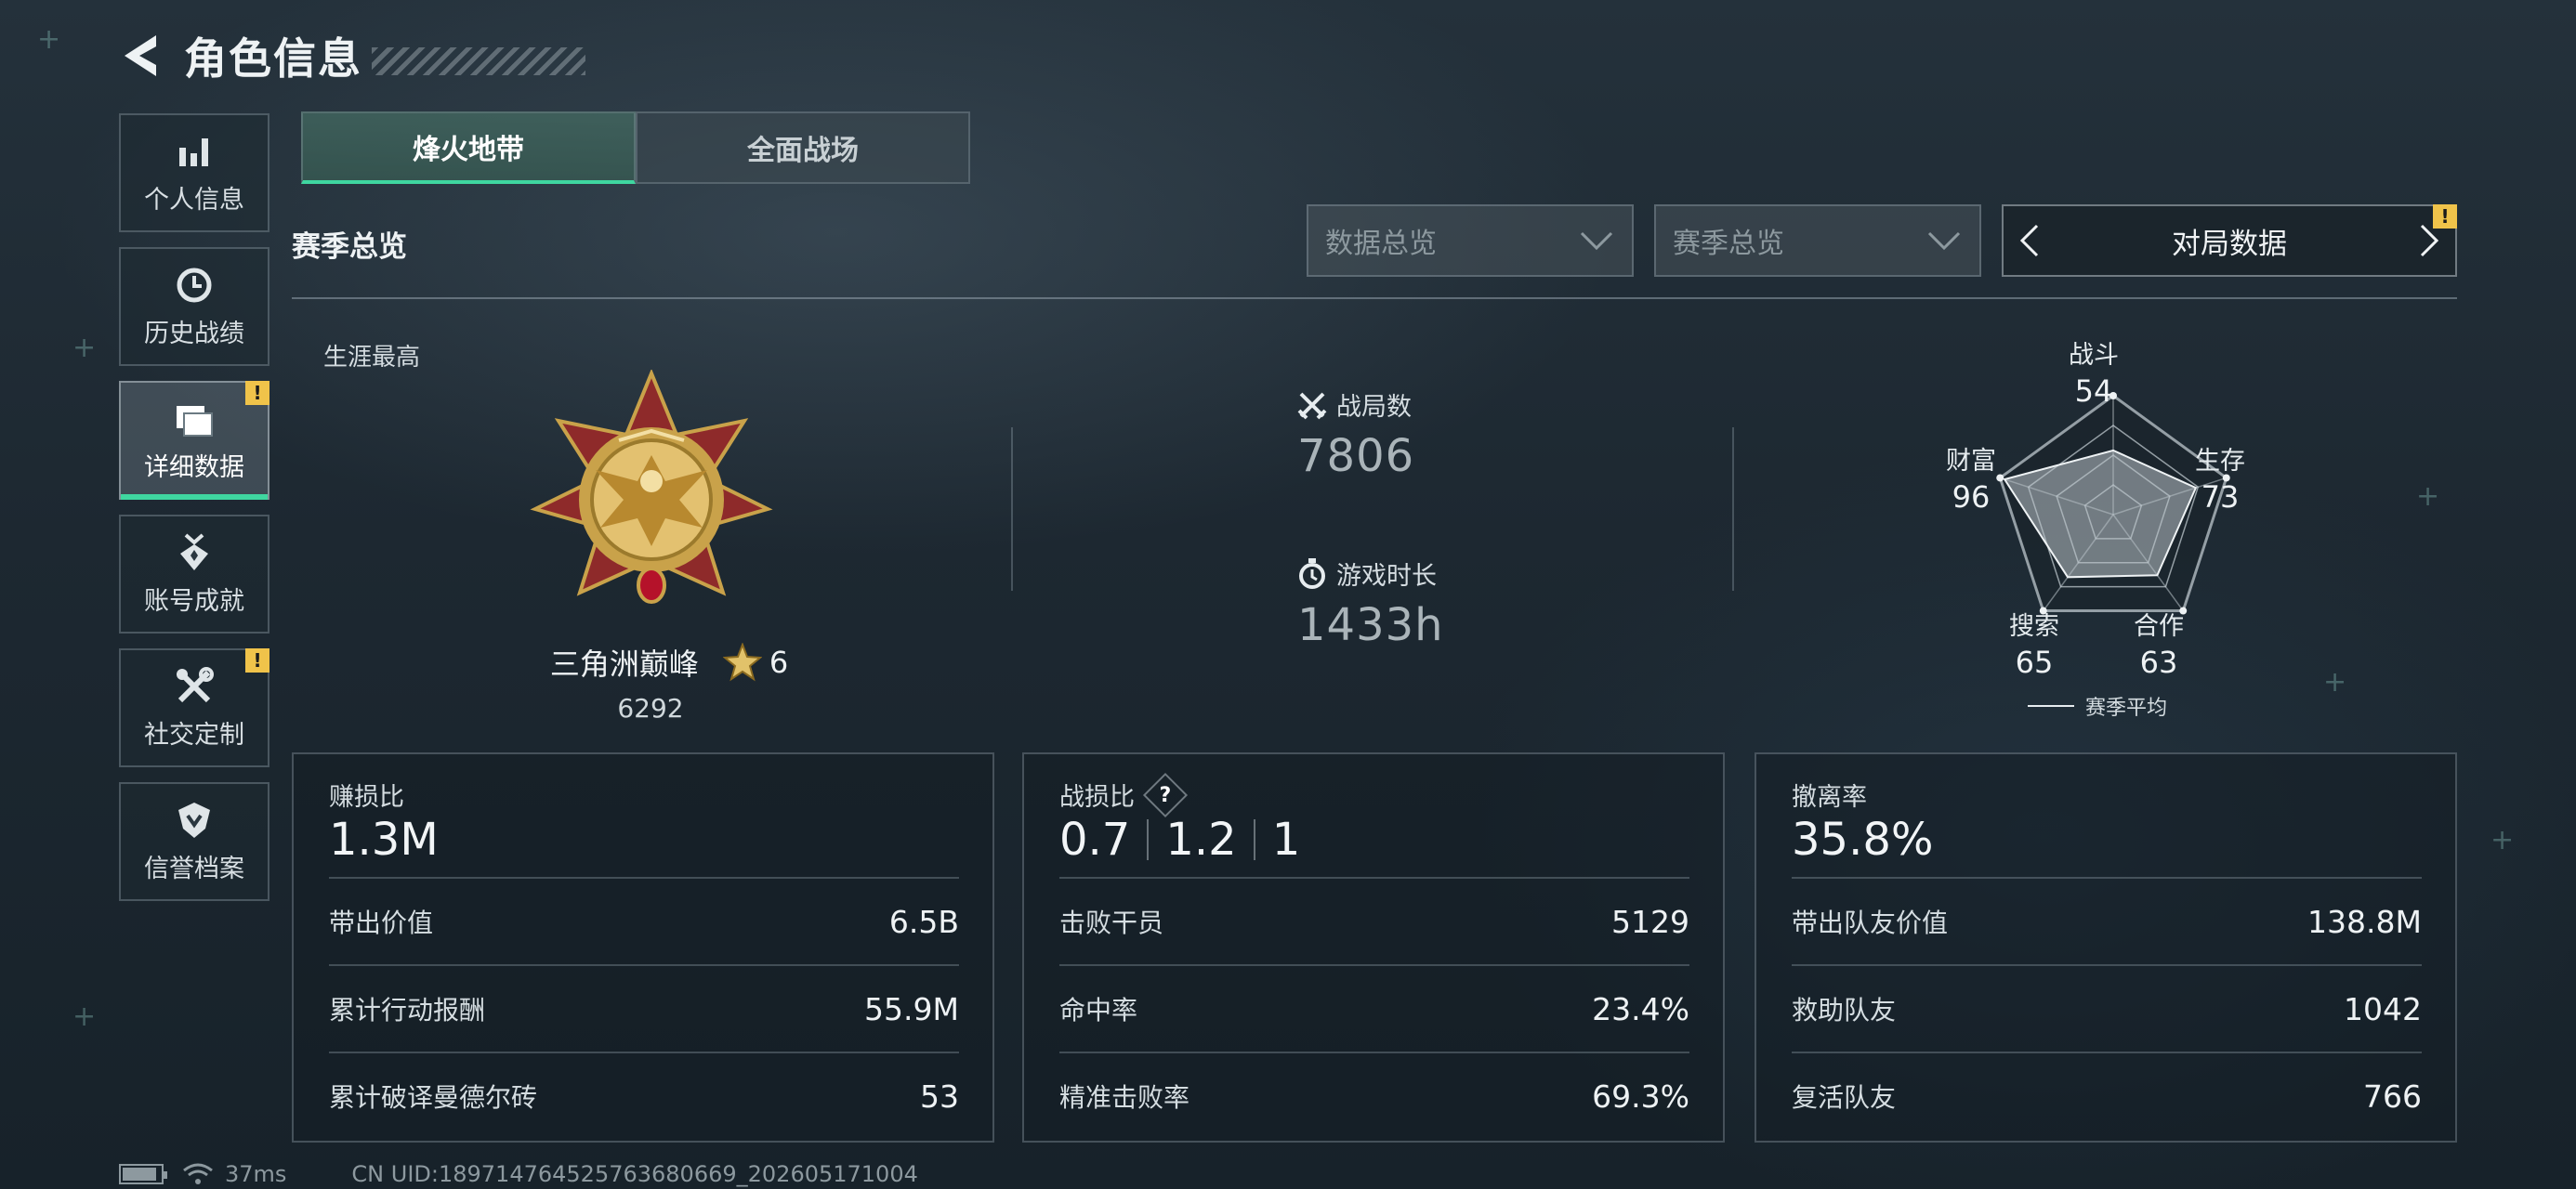  Describe the element at coordinates (644, 1096) in the screenshot. I see `table-row: 累计破译曼德尔砖 53` at that location.